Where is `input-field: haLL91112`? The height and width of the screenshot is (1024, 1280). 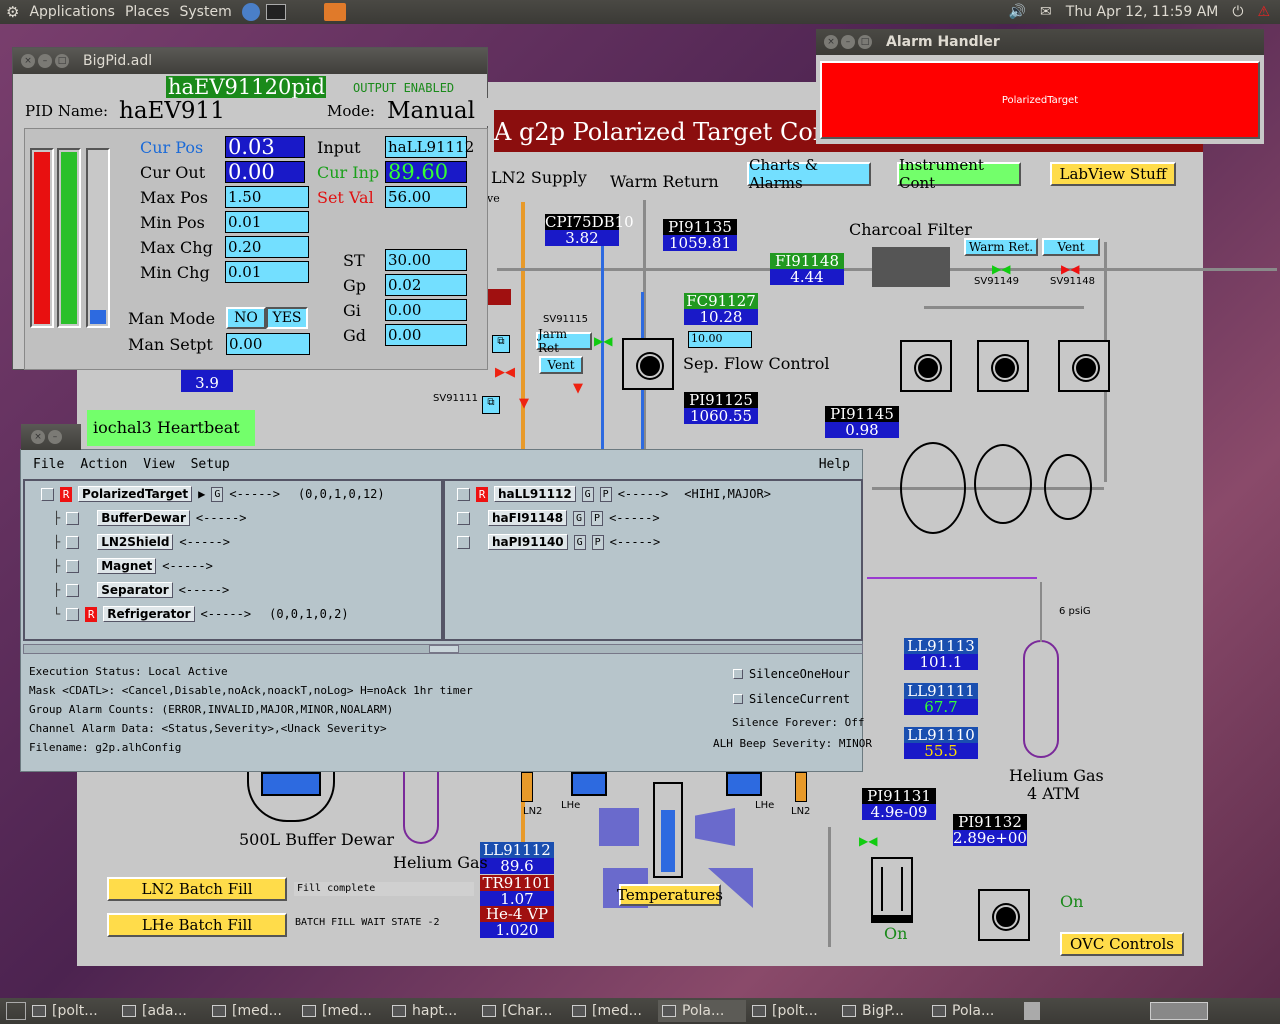 input-field: haLL91112 is located at coordinates (429, 147).